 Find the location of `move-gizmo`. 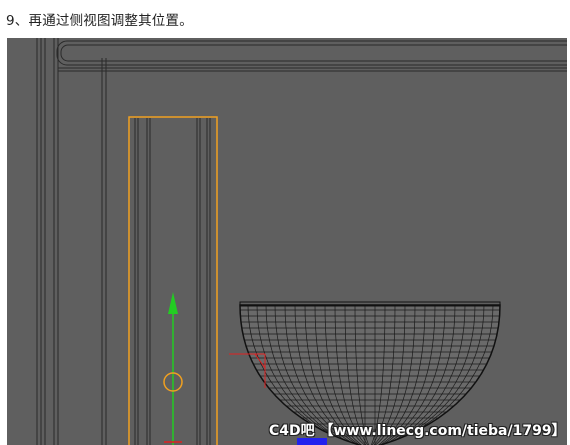

move-gizmo is located at coordinates (173, 368).